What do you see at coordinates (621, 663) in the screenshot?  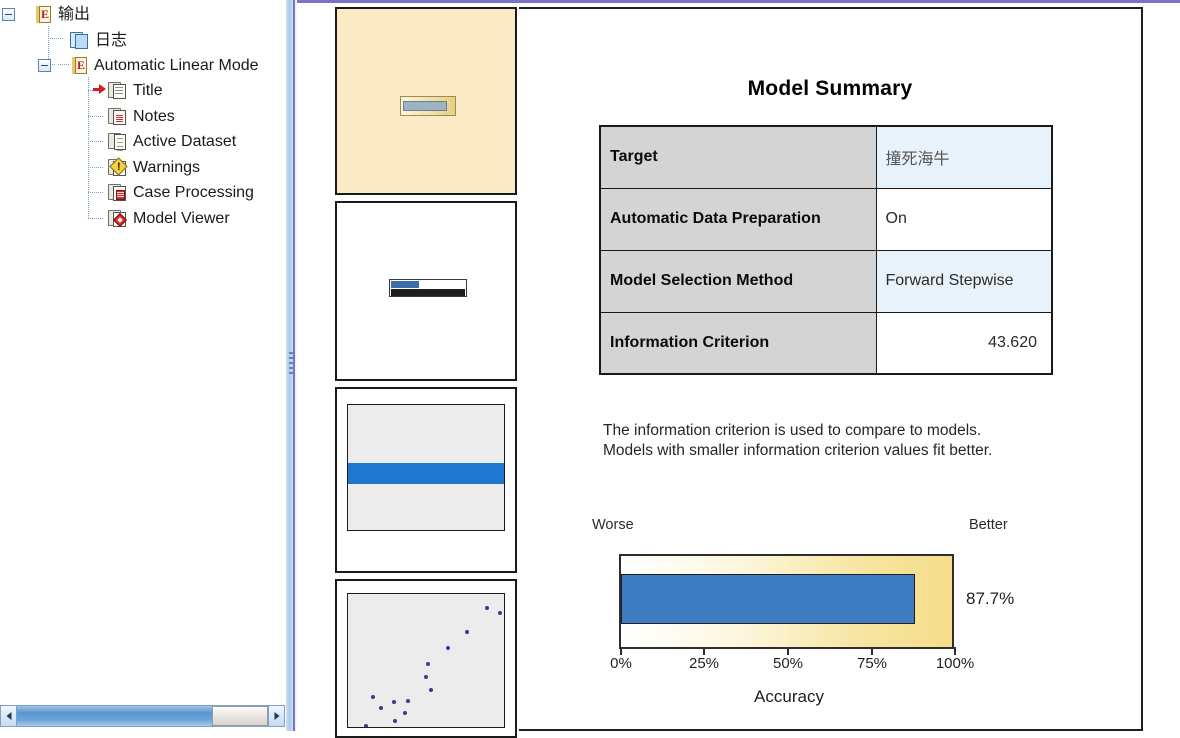 I see `axis-tick-label: 0%` at bounding box center [621, 663].